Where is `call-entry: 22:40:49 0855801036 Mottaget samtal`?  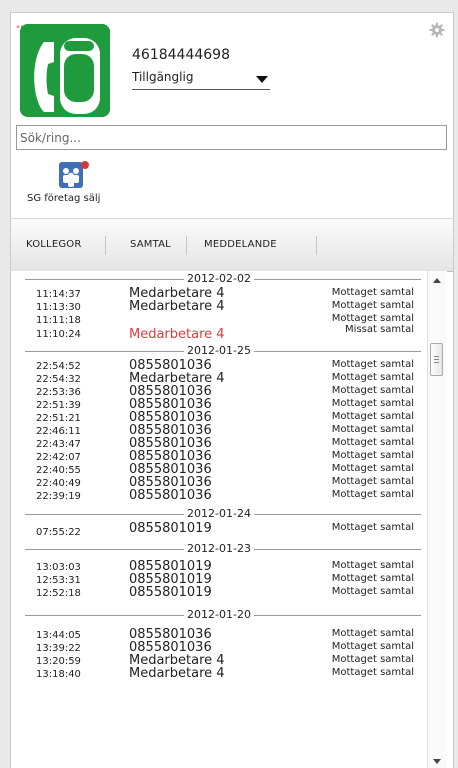
call-entry: 22:40:49 0855801036 Mottaget samtal is located at coordinates (219, 483).